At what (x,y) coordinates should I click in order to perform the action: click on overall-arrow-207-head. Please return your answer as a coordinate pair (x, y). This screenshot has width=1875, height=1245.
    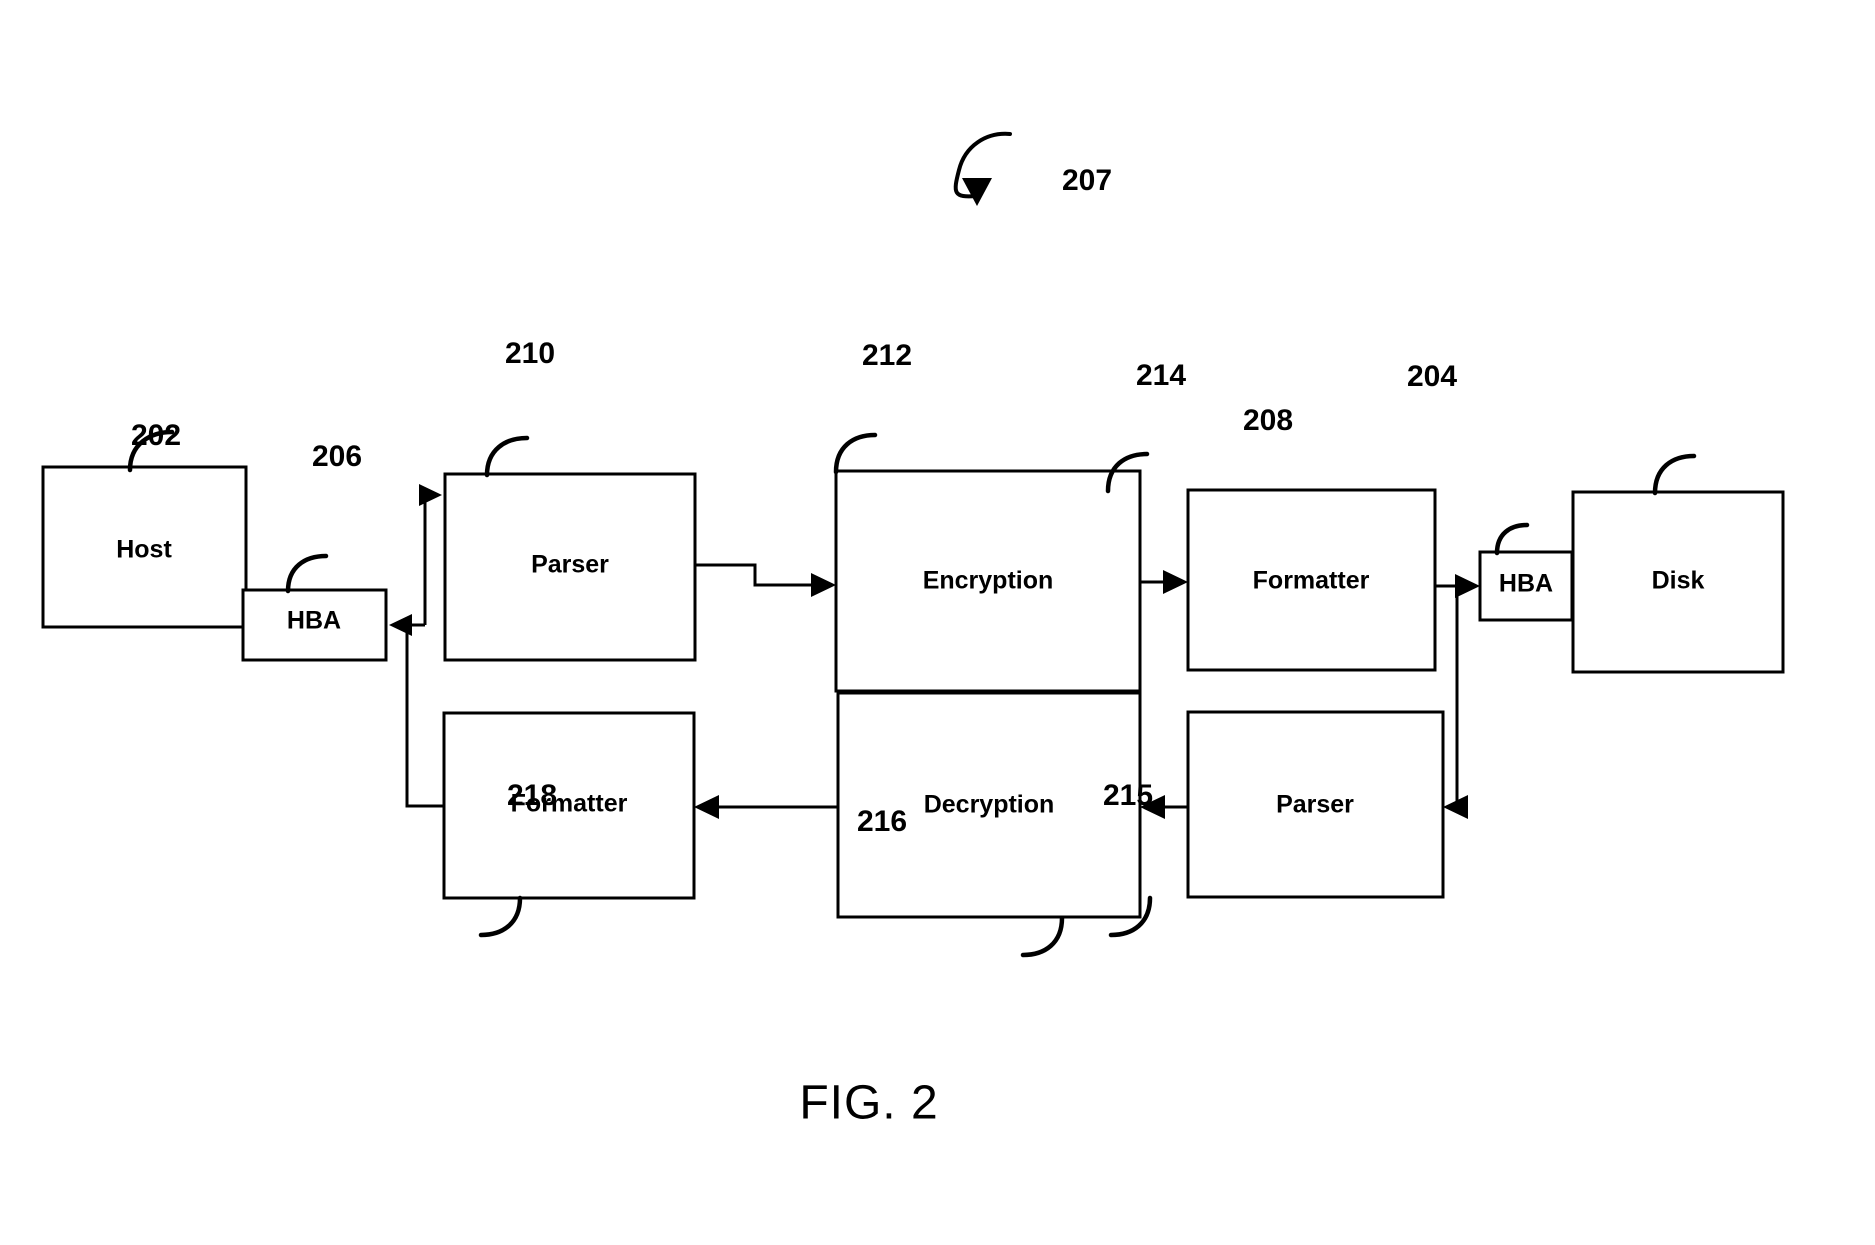
    Looking at the image, I should click on (977, 192).